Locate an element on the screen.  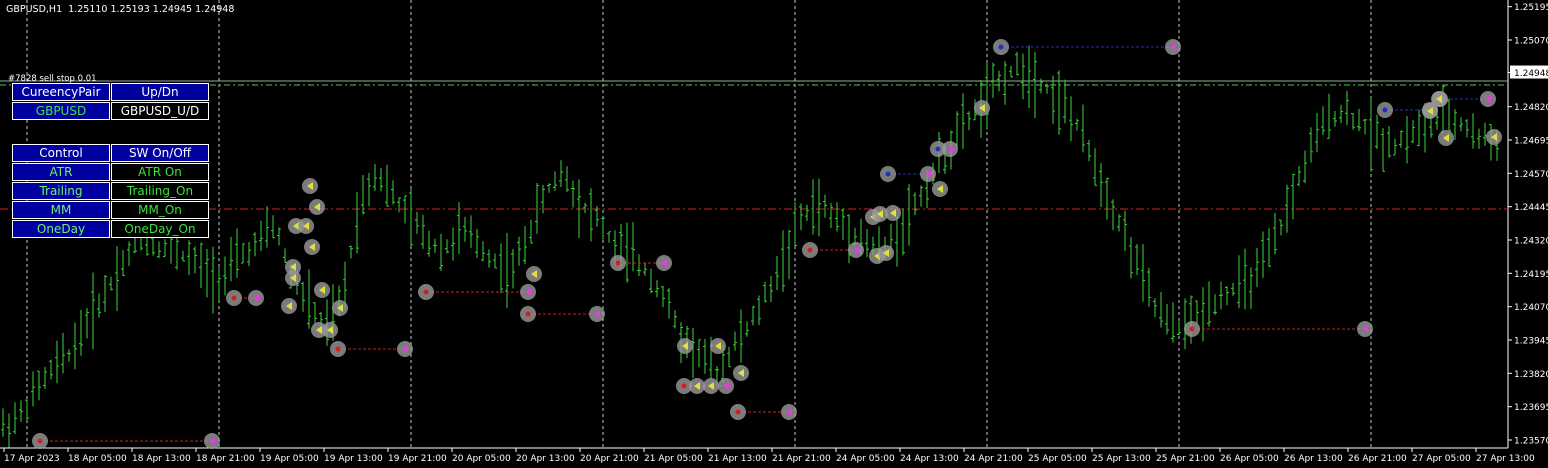
time-axis-label: 26 Apr 21:00 is located at coordinates (1377, 459).